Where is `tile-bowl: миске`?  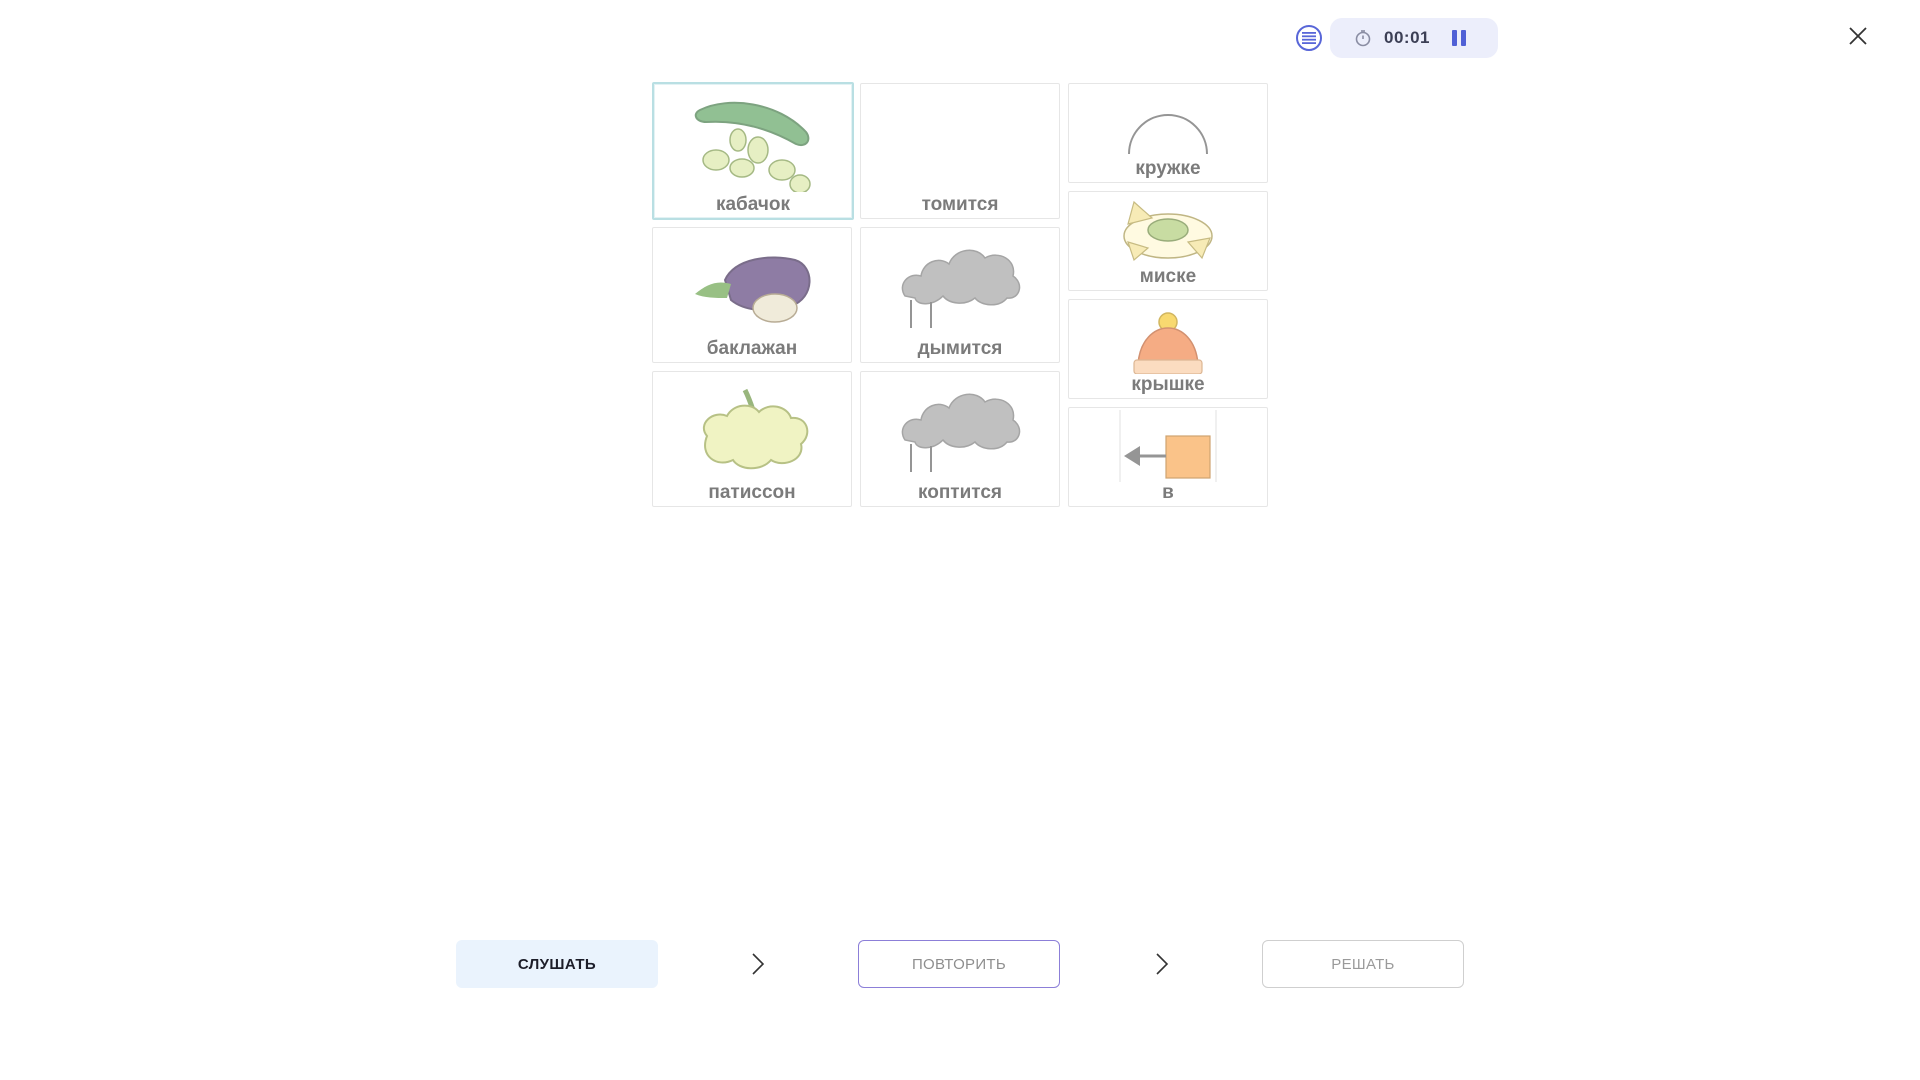 tile-bowl: миске is located at coordinates (1168, 241).